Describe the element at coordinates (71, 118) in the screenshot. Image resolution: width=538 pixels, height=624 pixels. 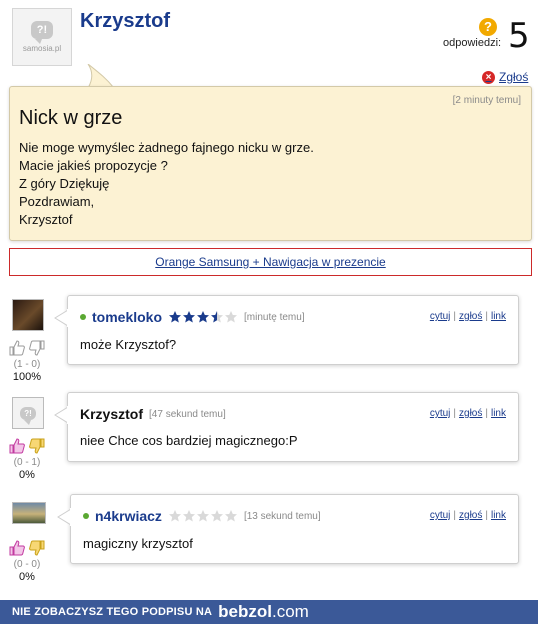
I see `question-title: Nick w grze` at that location.